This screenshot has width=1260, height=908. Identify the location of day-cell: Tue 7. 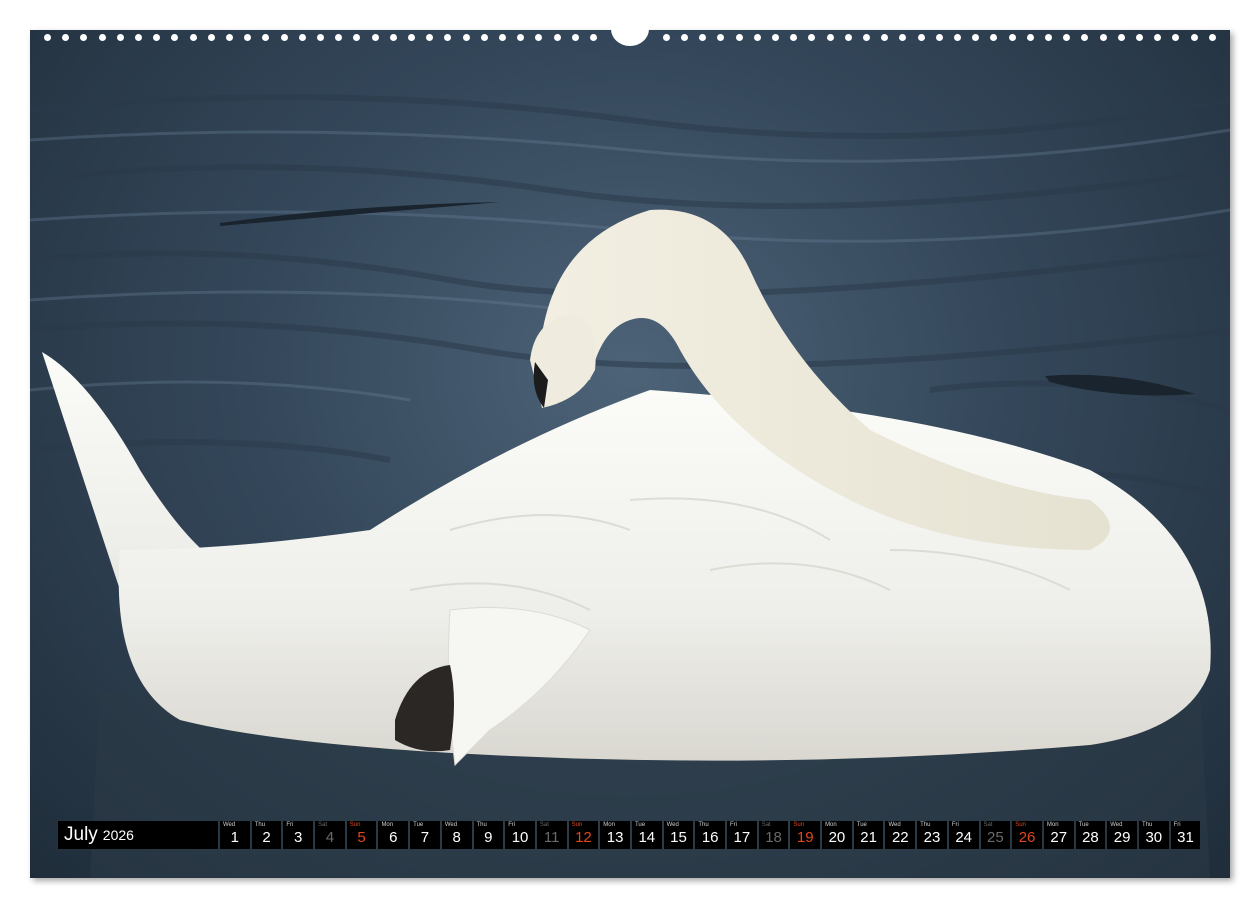
(425, 835).